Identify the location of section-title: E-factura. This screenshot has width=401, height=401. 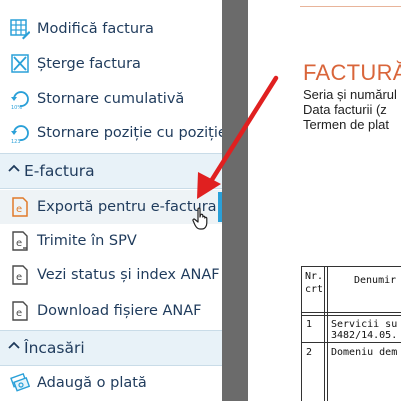
(59, 171).